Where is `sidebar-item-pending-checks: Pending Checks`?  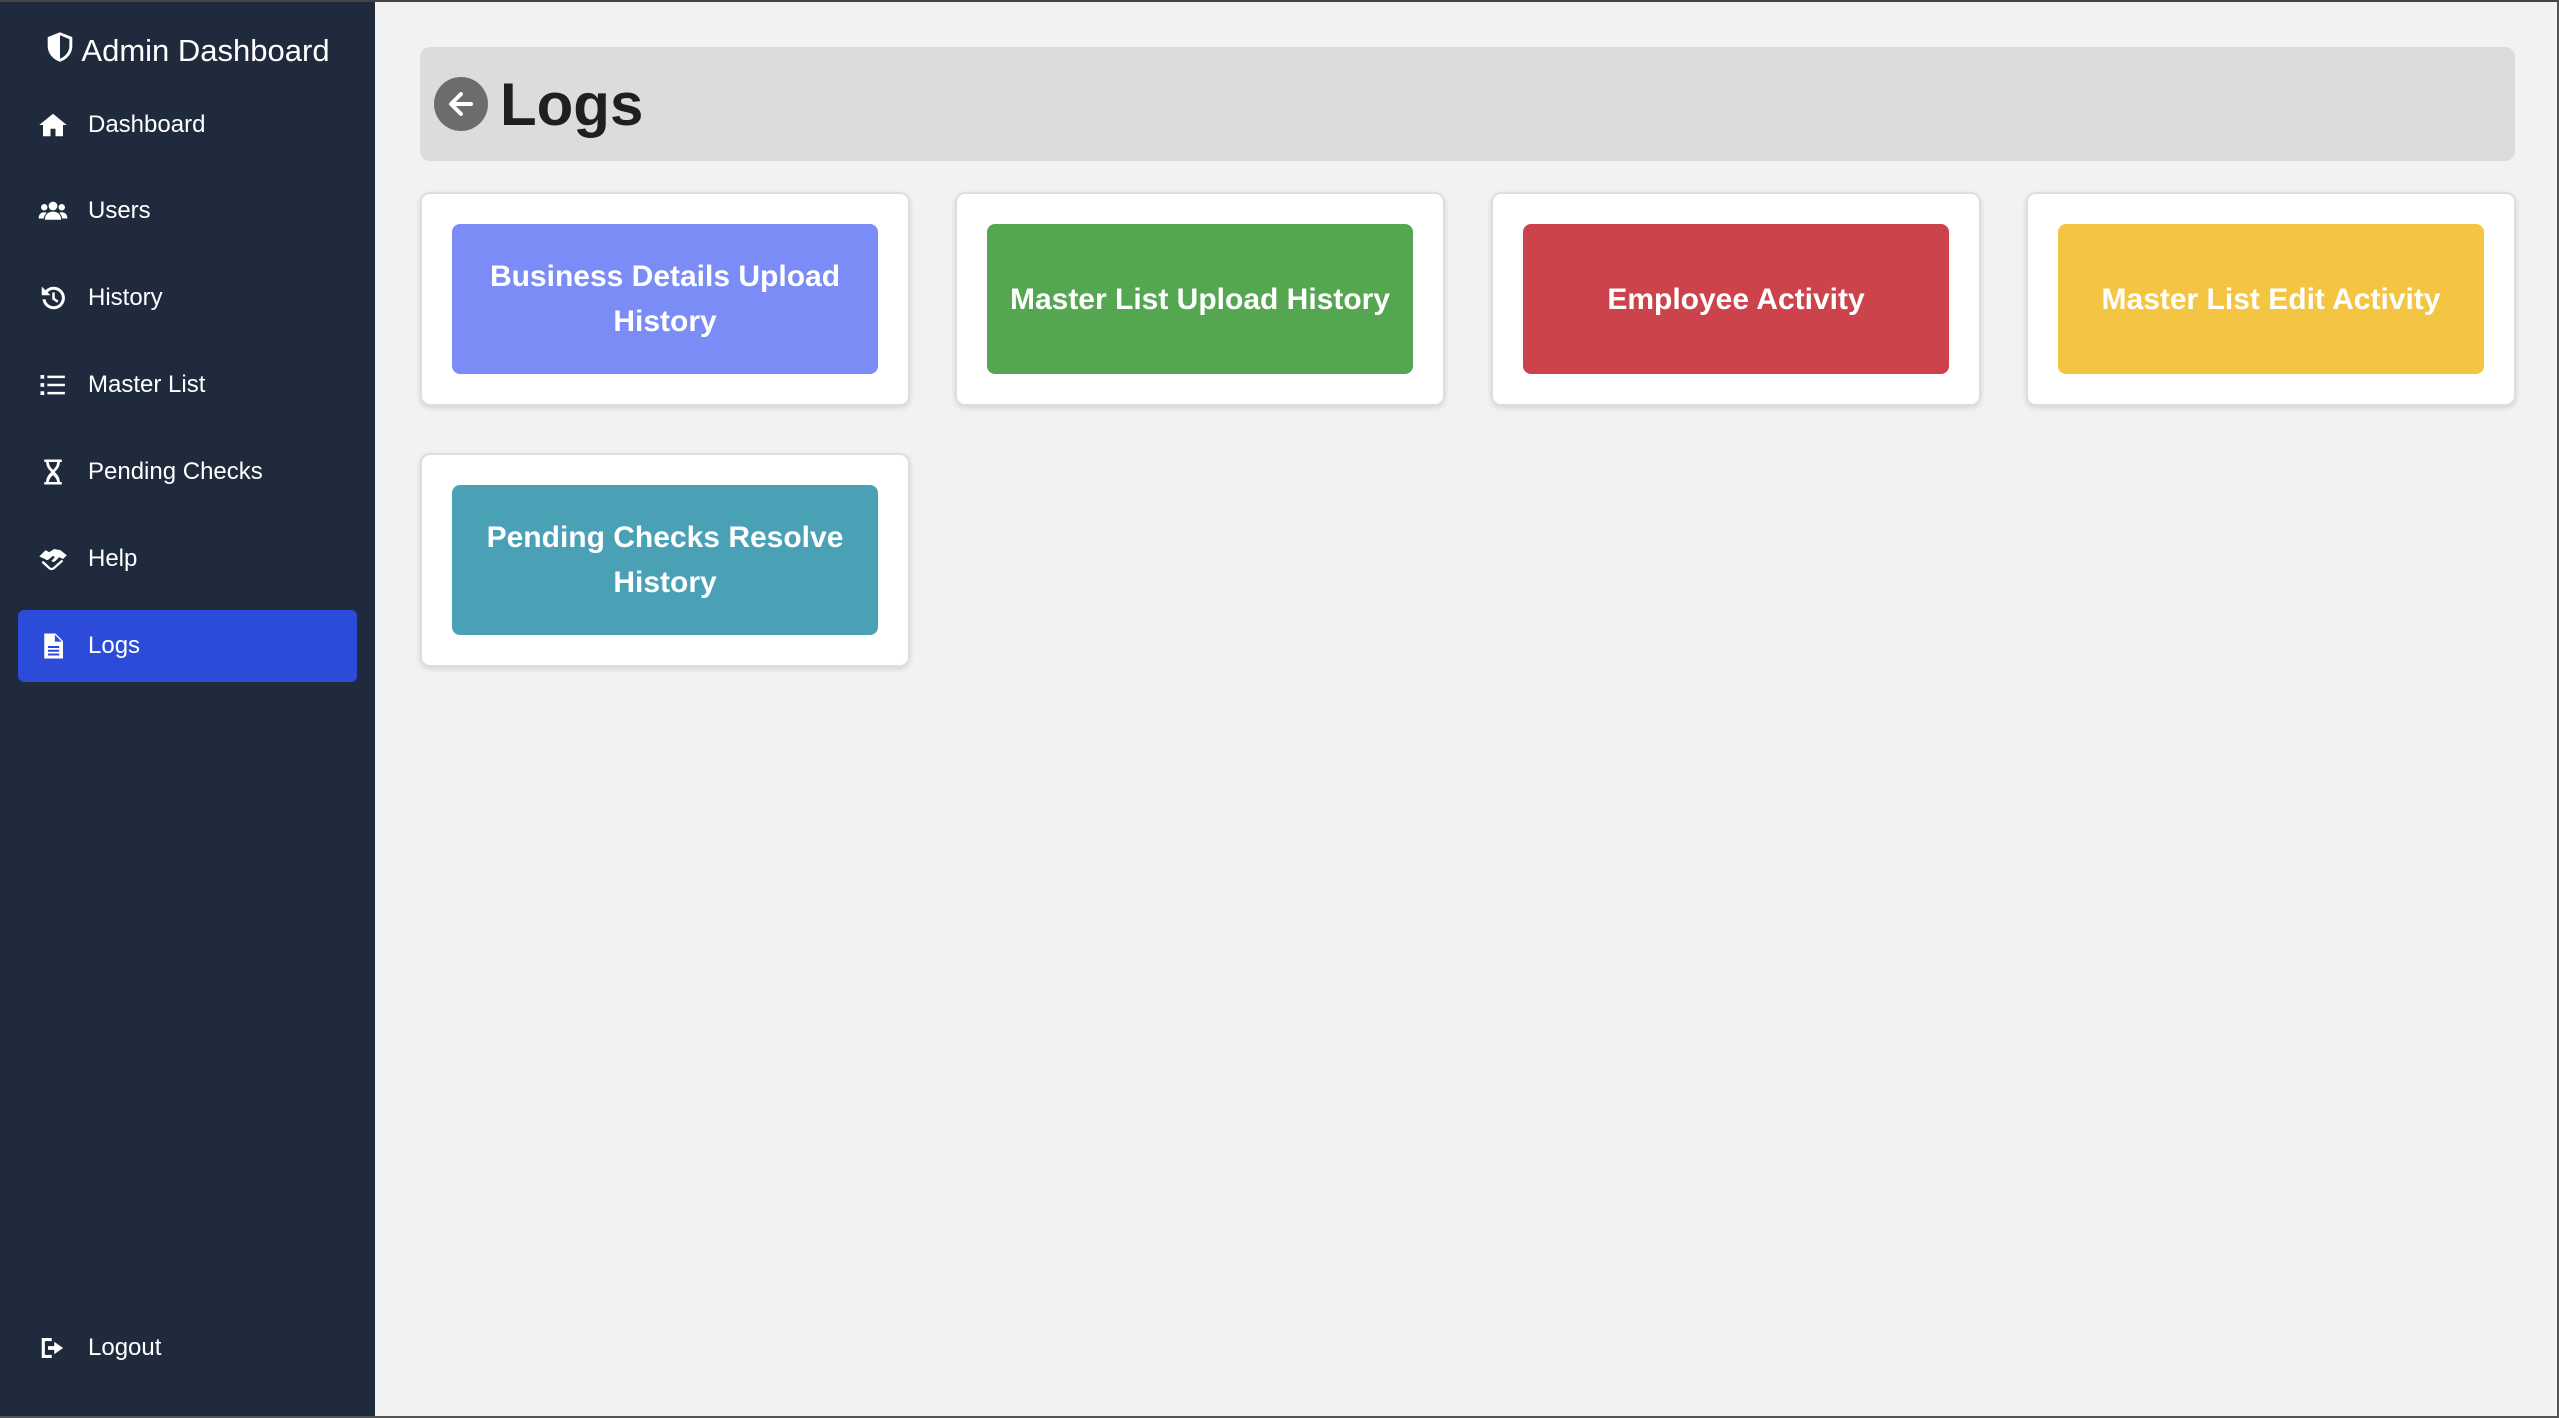
sidebar-item-pending-checks: Pending Checks is located at coordinates (187, 472).